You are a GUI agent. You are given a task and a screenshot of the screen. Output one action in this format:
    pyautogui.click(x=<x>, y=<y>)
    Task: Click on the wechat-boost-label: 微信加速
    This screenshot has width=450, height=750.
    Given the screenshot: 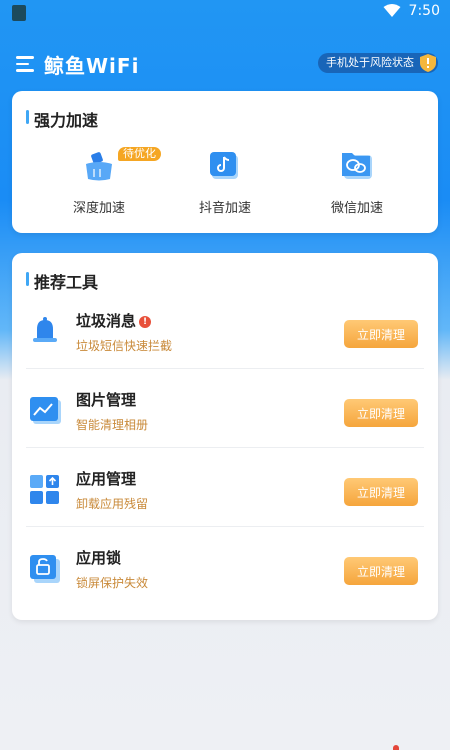 What is the action you would take?
    pyautogui.click(x=356, y=208)
    